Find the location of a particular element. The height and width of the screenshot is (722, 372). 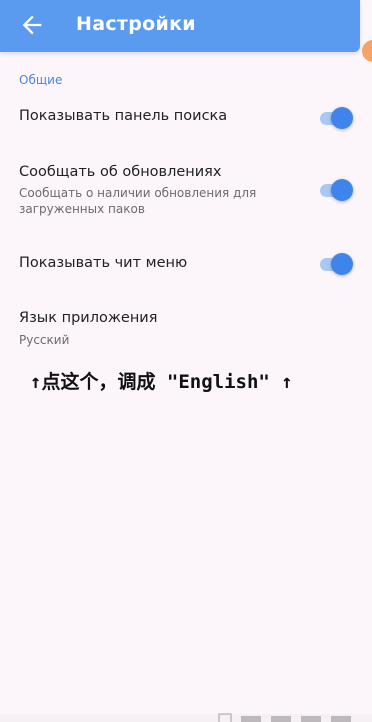

section-header-general: Общие is located at coordinates (41, 80).